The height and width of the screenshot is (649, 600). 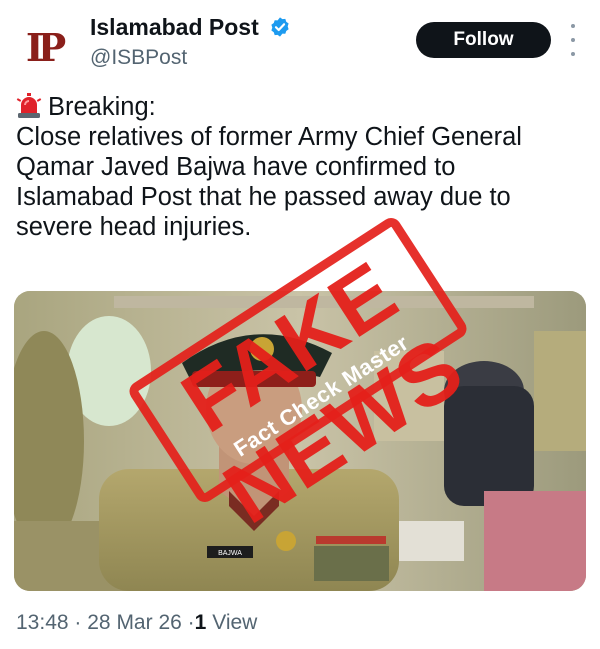 I want to click on tweet-date: 28 Mar 26, so click(x=134, y=622).